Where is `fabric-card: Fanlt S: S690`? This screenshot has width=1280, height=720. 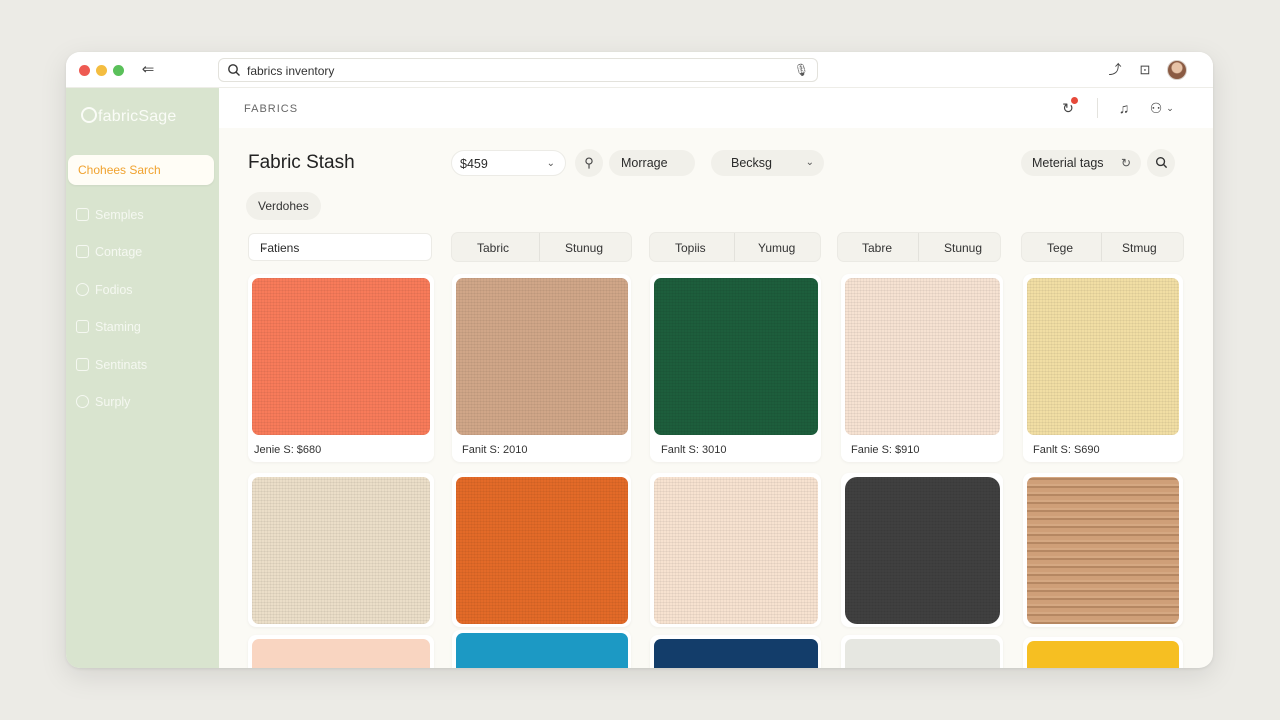 fabric-card: Fanlt S: S690 is located at coordinates (1103, 368).